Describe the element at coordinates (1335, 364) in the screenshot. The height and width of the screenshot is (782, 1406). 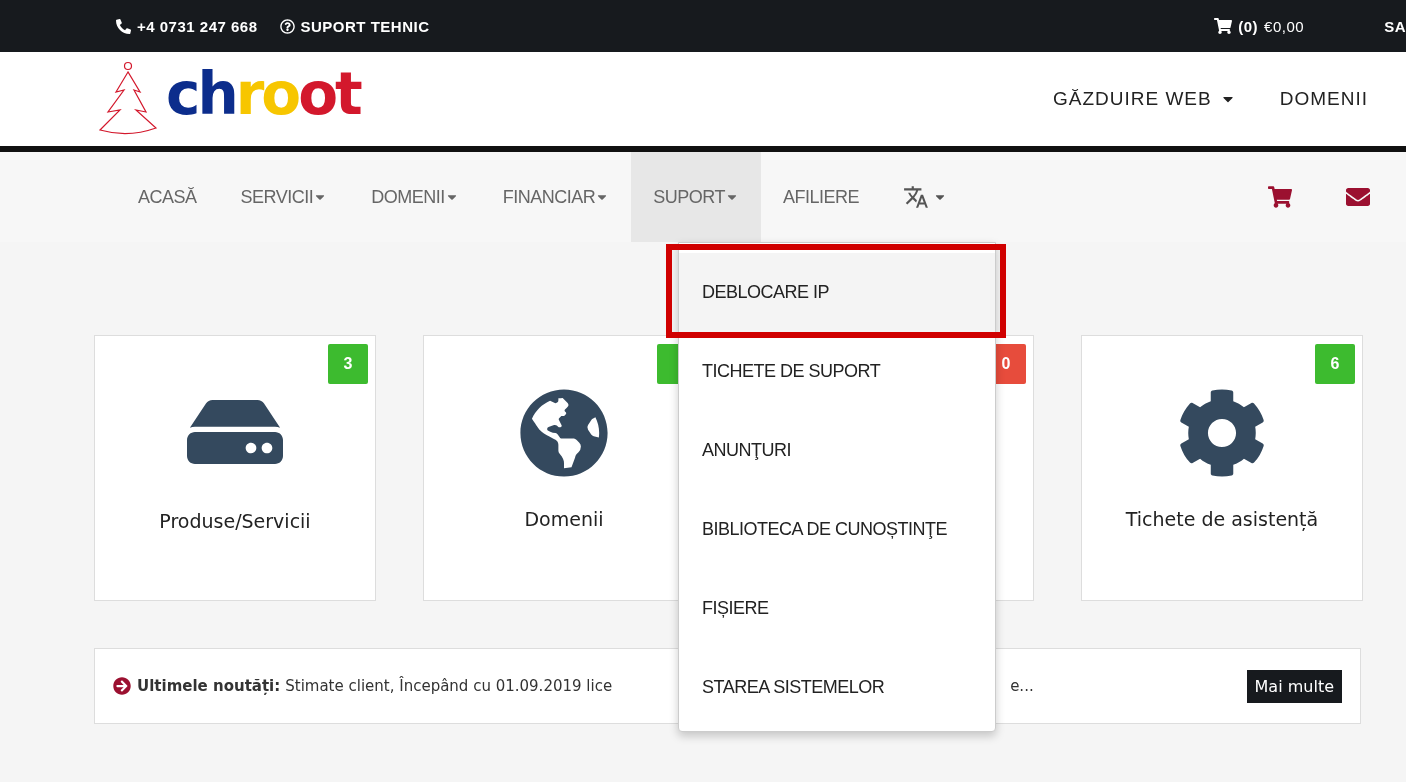
I see `count-badge: 6` at that location.